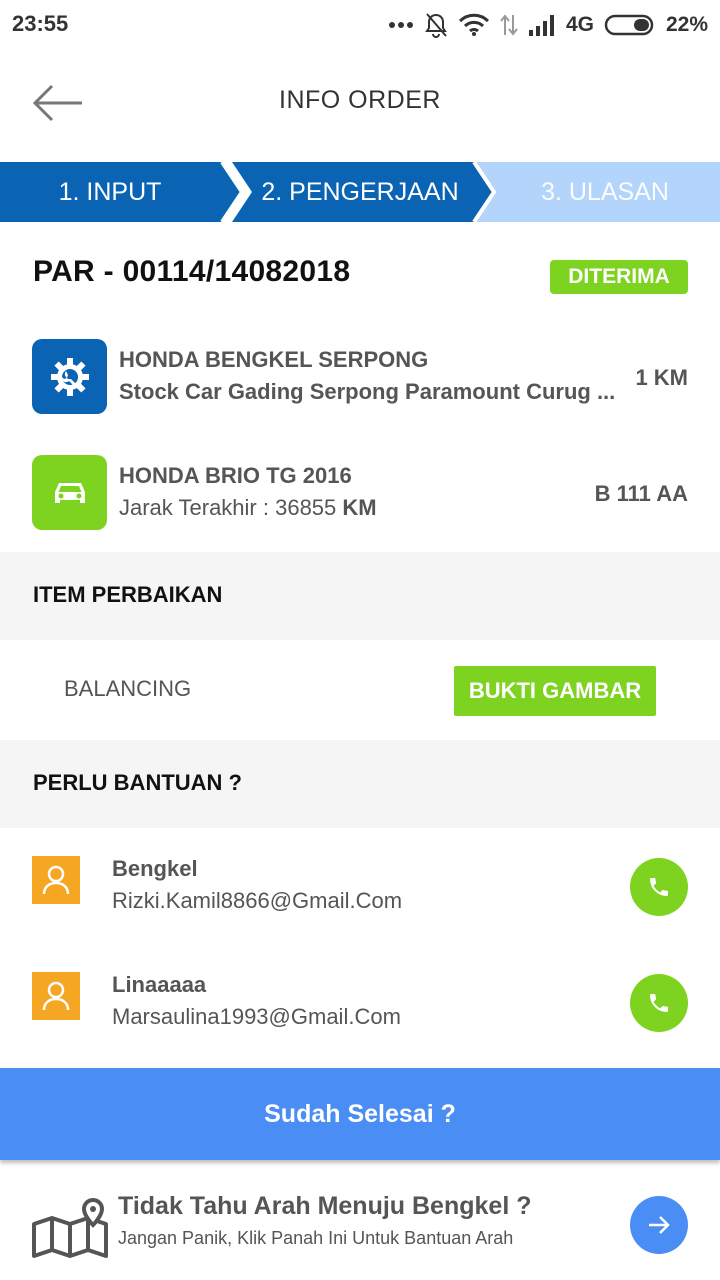  I want to click on mileage-unit: KM, so click(359, 507).